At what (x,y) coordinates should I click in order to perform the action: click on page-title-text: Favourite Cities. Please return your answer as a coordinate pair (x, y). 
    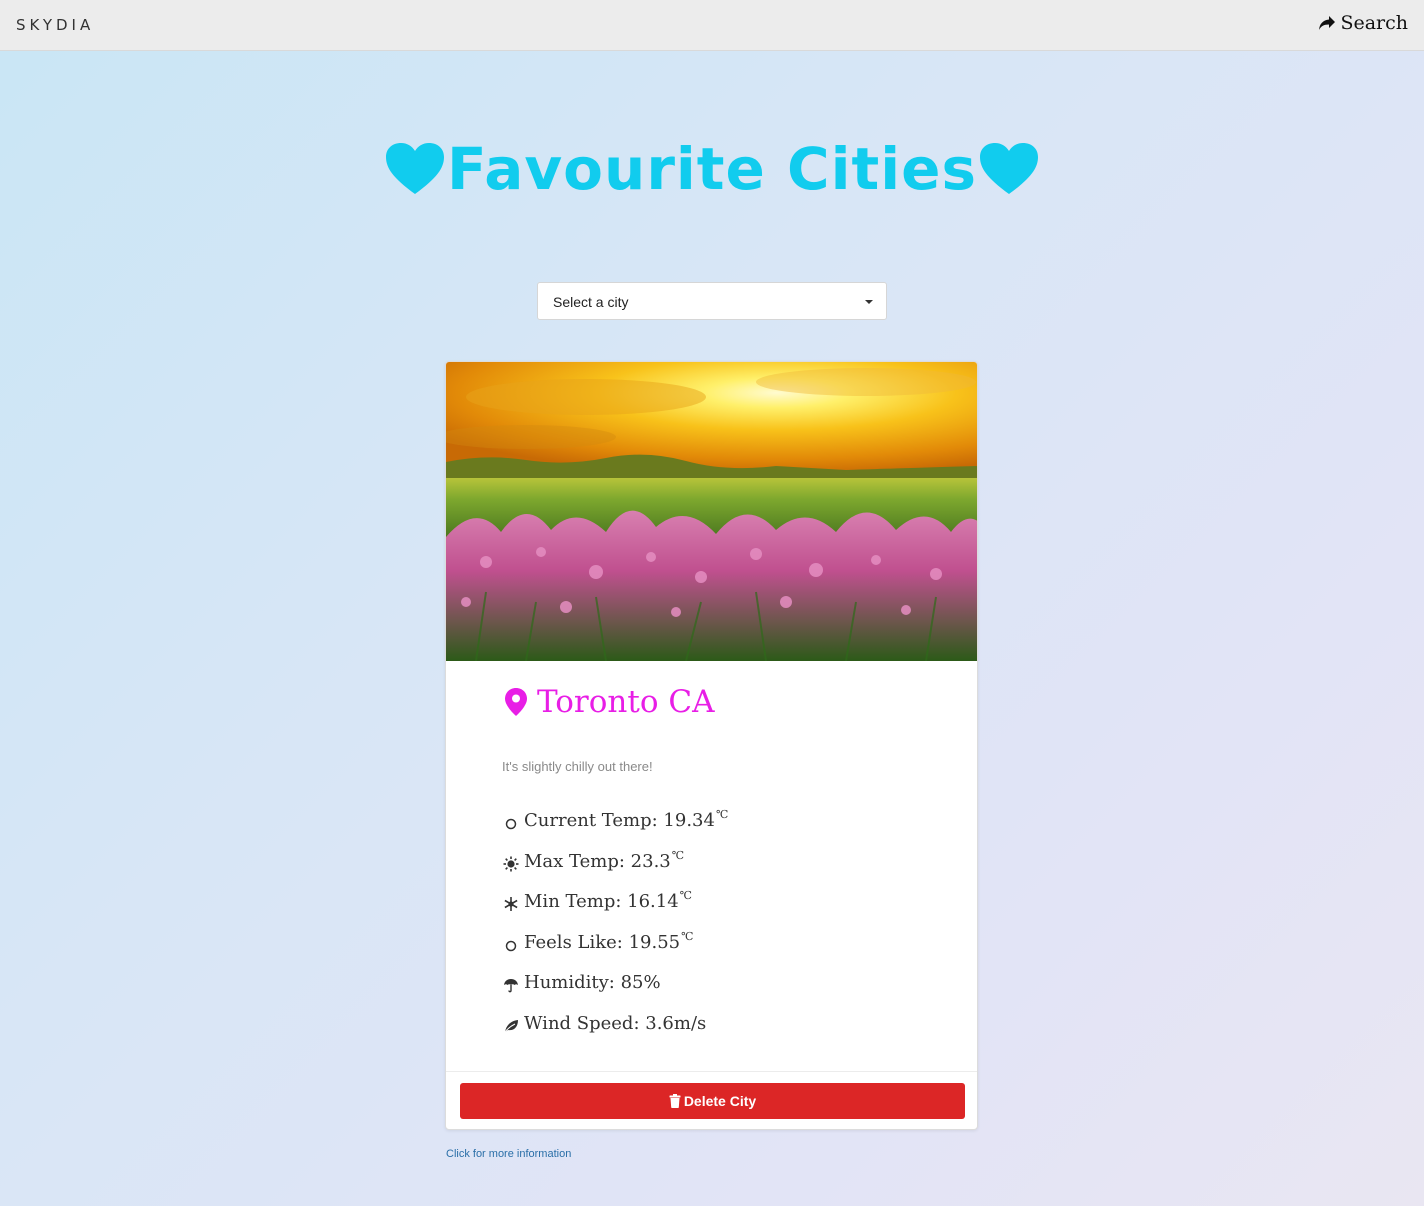
    Looking at the image, I should click on (712, 169).